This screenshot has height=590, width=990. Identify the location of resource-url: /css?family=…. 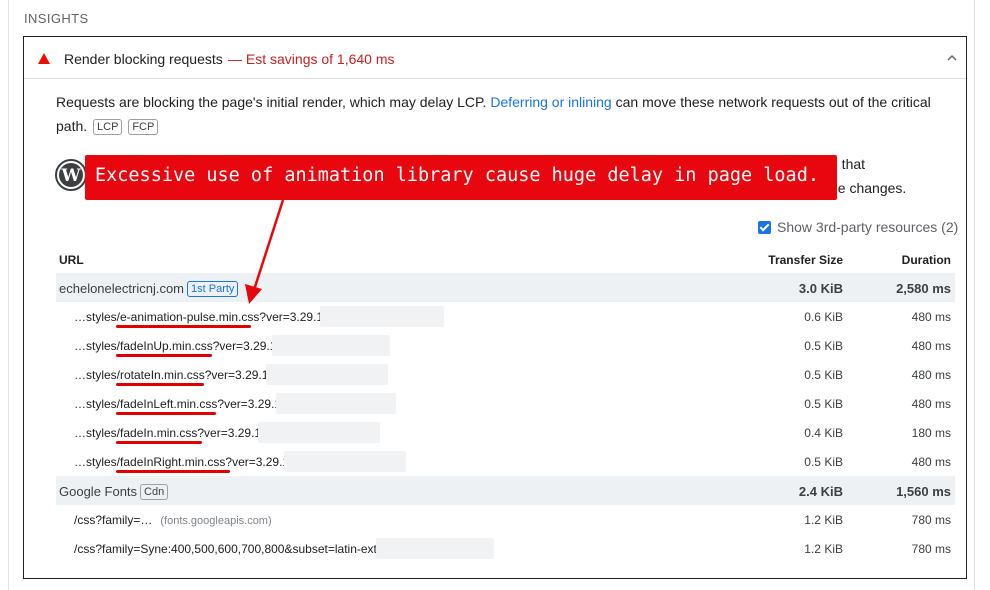
(113, 520).